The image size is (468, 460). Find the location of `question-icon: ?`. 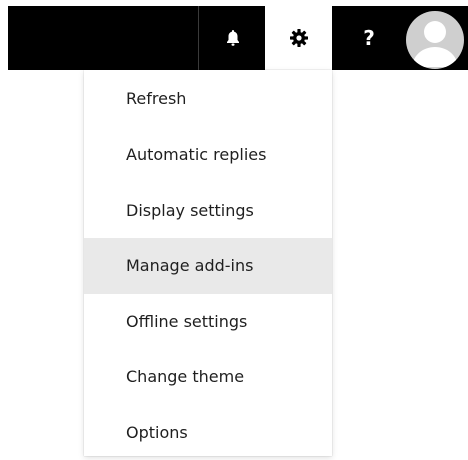

question-icon: ? is located at coordinates (369, 38).